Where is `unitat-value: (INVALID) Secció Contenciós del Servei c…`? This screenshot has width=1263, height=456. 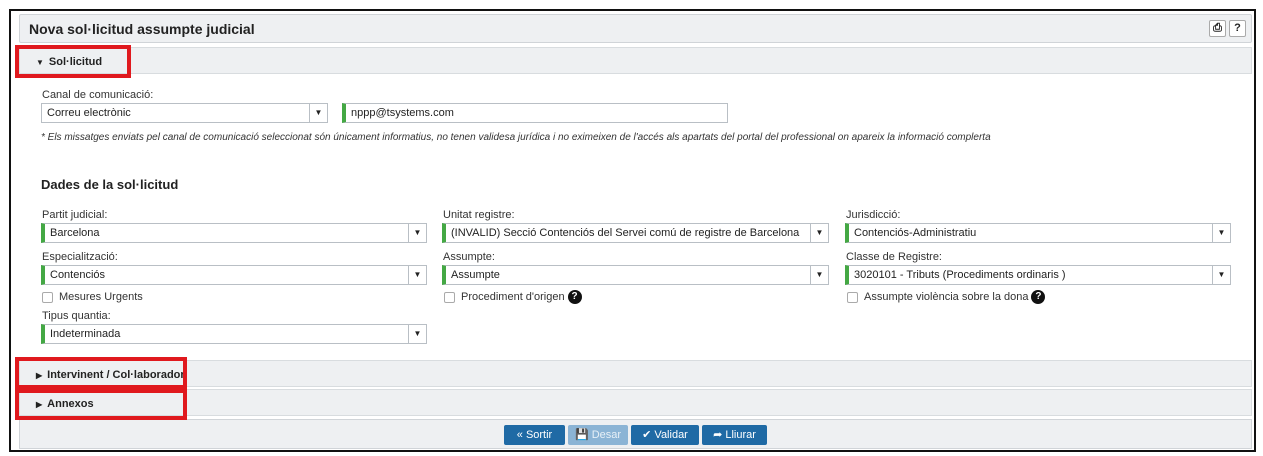
unitat-value: (INVALID) Secció Contenciós del Servei c… is located at coordinates (625, 233).